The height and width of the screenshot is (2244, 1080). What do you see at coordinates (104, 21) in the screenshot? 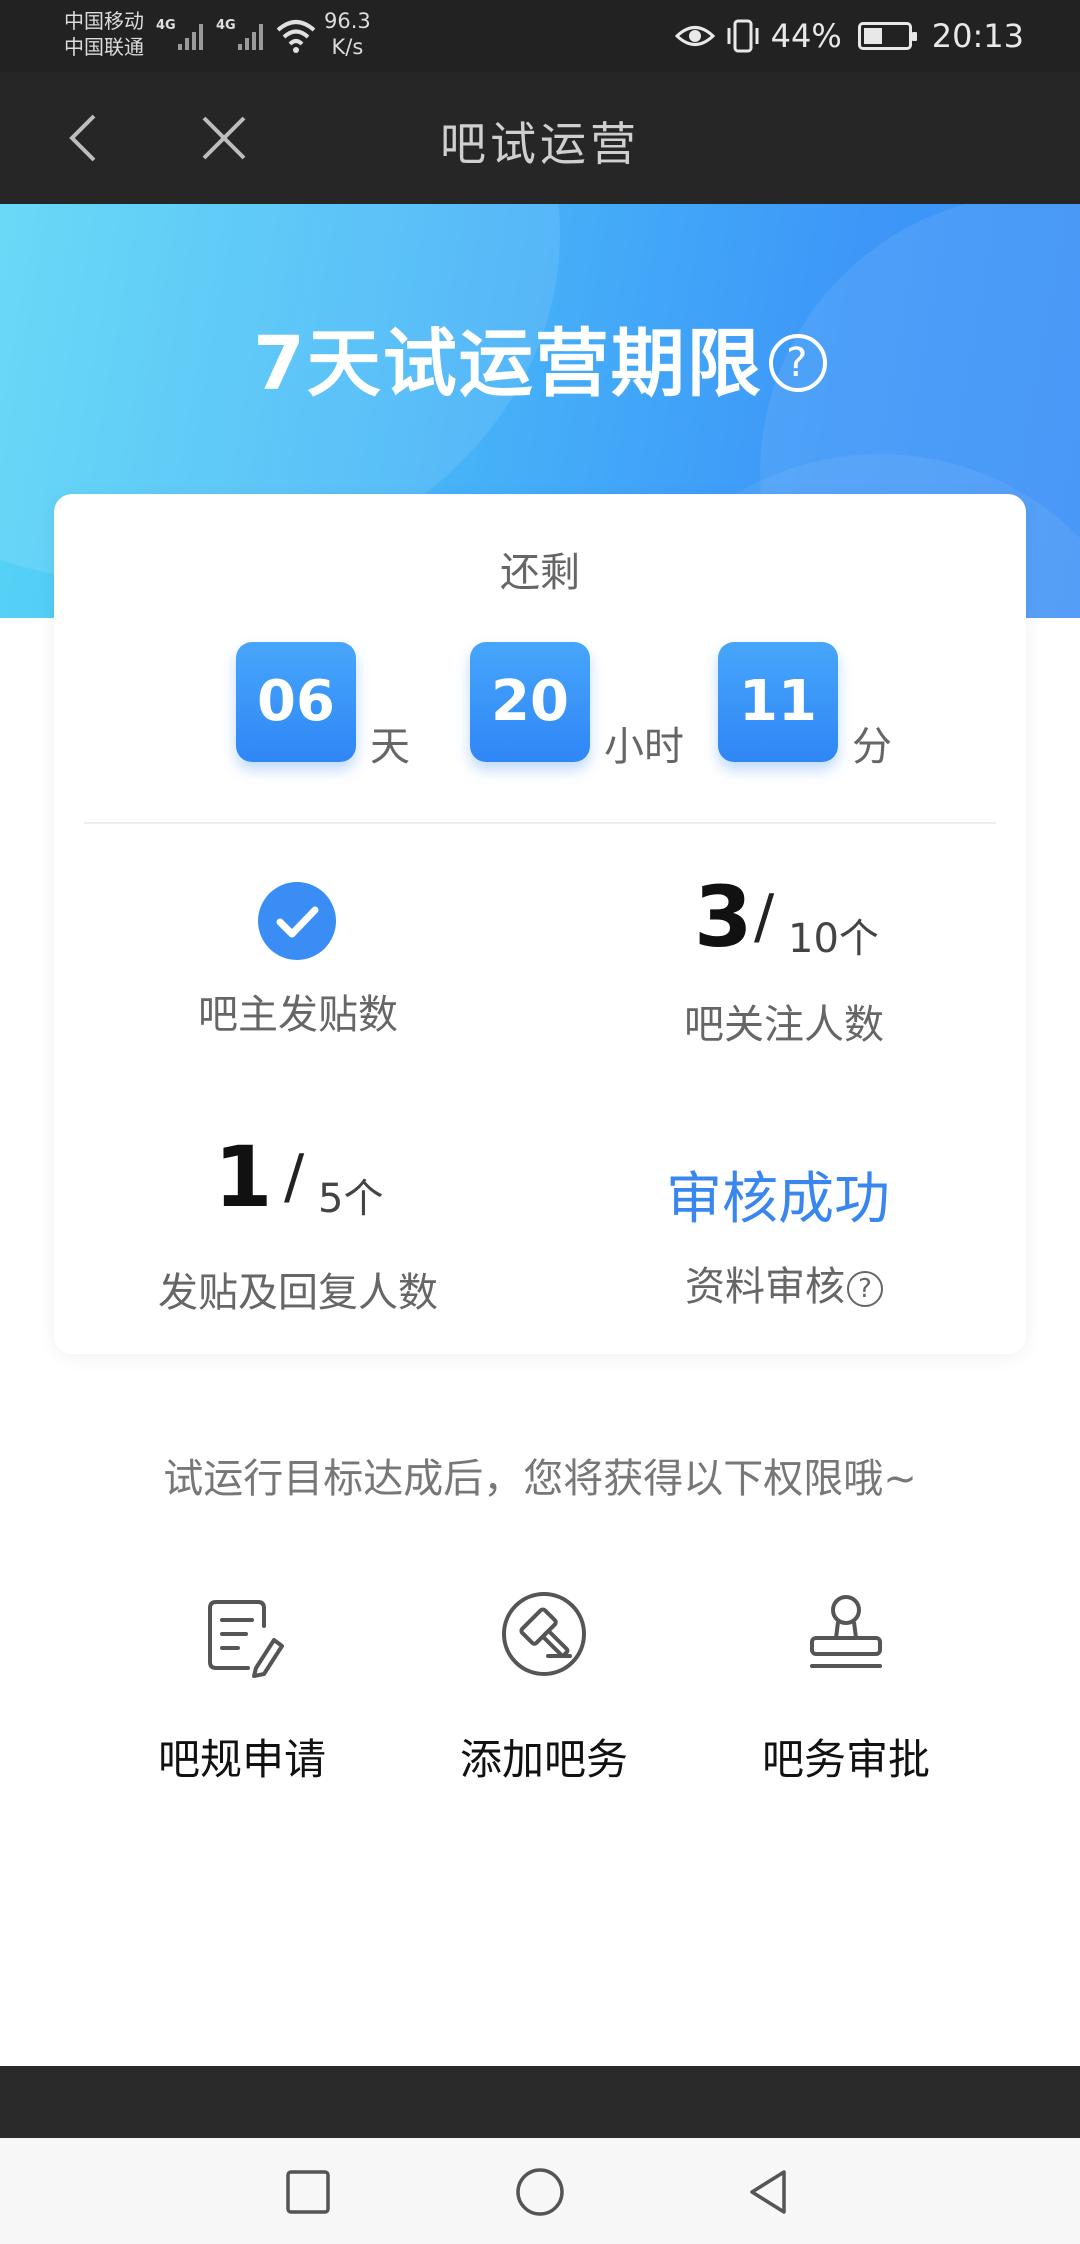
I see `carrier-1: 中国移动` at bounding box center [104, 21].